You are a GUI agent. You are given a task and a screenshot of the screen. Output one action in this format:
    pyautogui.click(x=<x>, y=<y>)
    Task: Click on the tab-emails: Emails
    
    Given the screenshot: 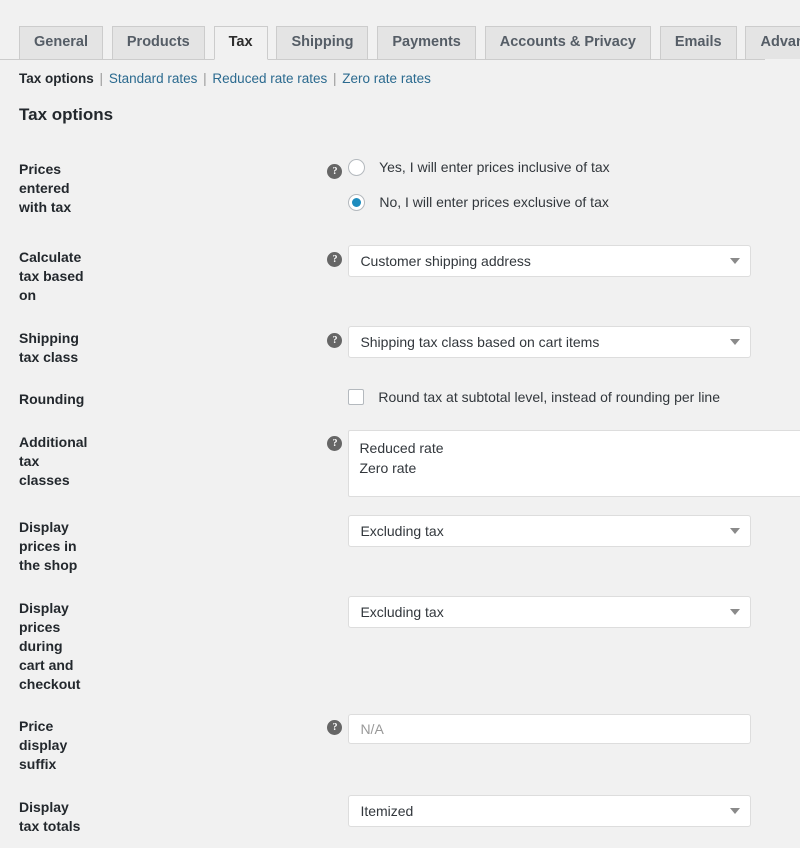 What is the action you would take?
    pyautogui.click(x=698, y=42)
    